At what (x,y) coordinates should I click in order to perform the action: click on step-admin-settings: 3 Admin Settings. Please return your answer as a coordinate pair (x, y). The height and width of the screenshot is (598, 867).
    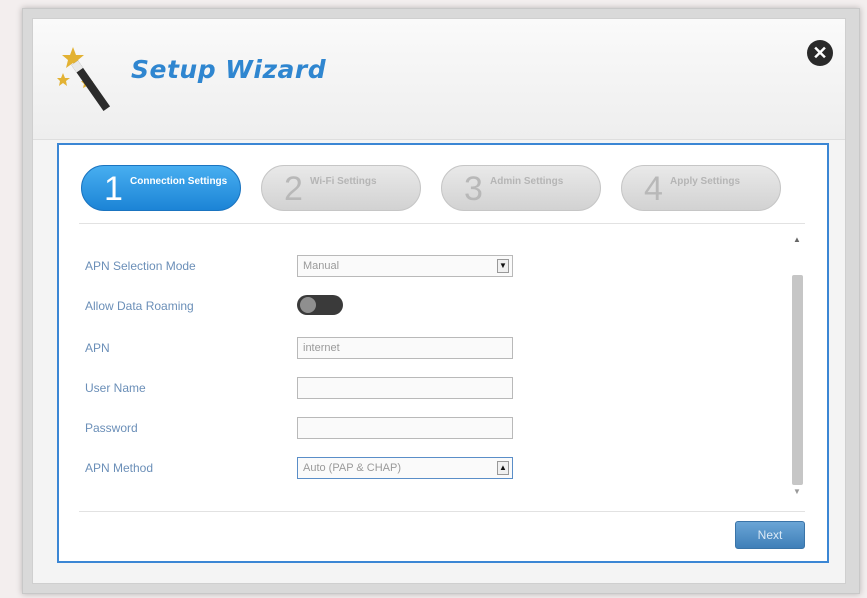
    Looking at the image, I should click on (521, 188).